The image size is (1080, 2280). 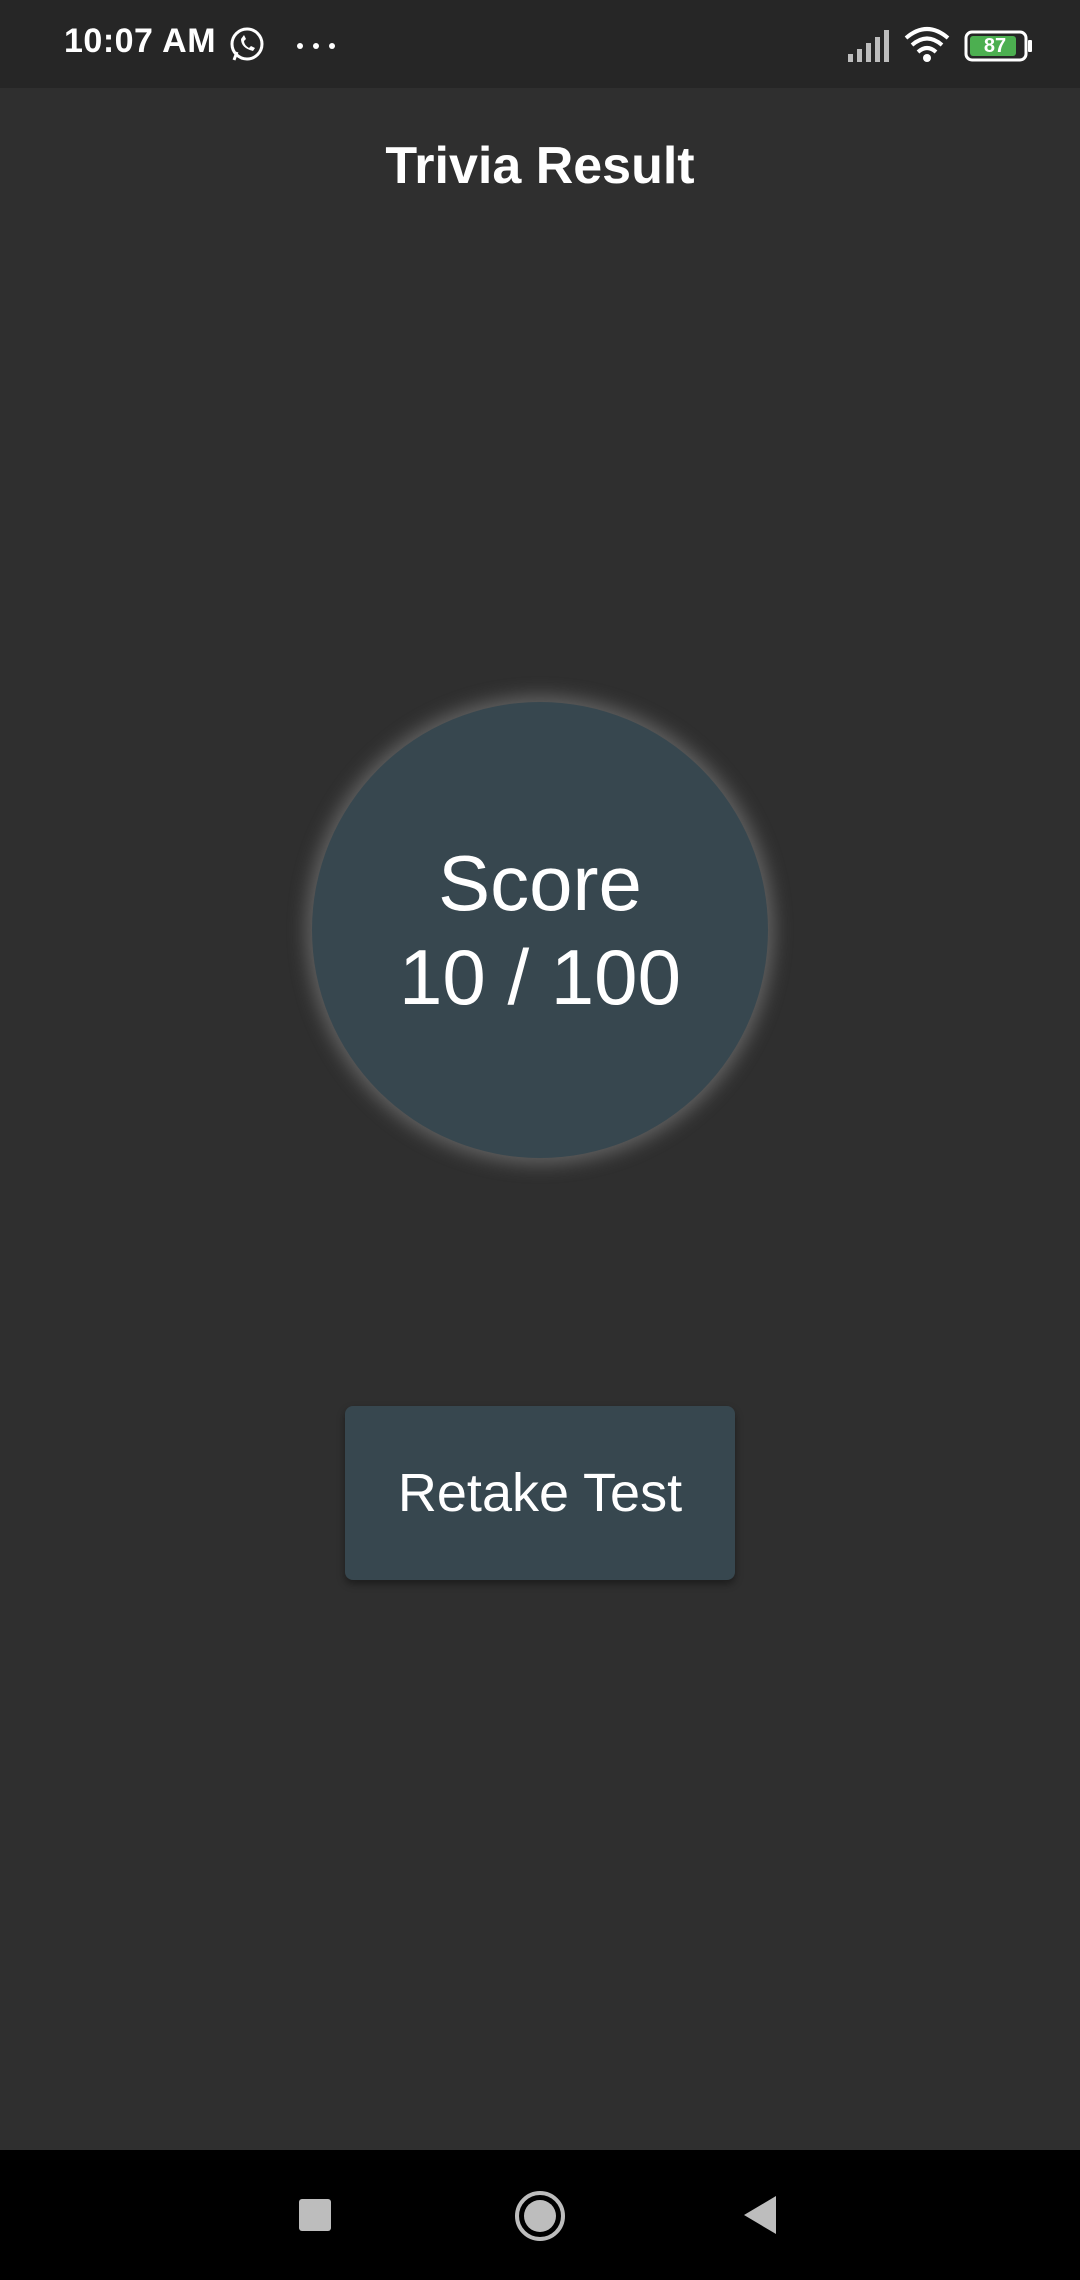 I want to click on home-icon, so click(x=540, y=2216).